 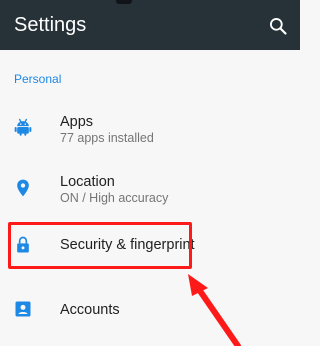 I want to click on status-bar-notch, so click(x=124, y=2).